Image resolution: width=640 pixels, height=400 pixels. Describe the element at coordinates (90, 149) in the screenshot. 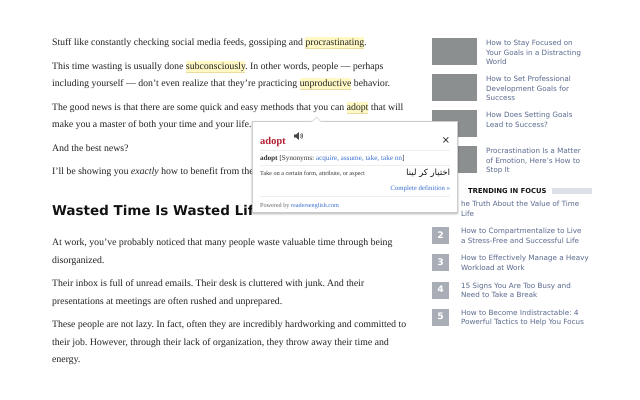

I see `paragraph: And the best news?` at that location.